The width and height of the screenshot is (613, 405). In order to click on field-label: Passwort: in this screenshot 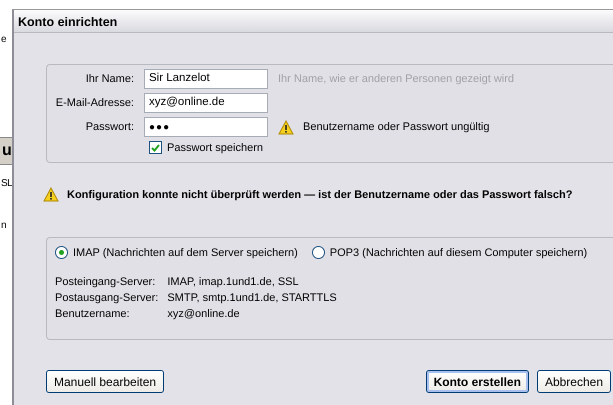, I will do `click(109, 127)`.